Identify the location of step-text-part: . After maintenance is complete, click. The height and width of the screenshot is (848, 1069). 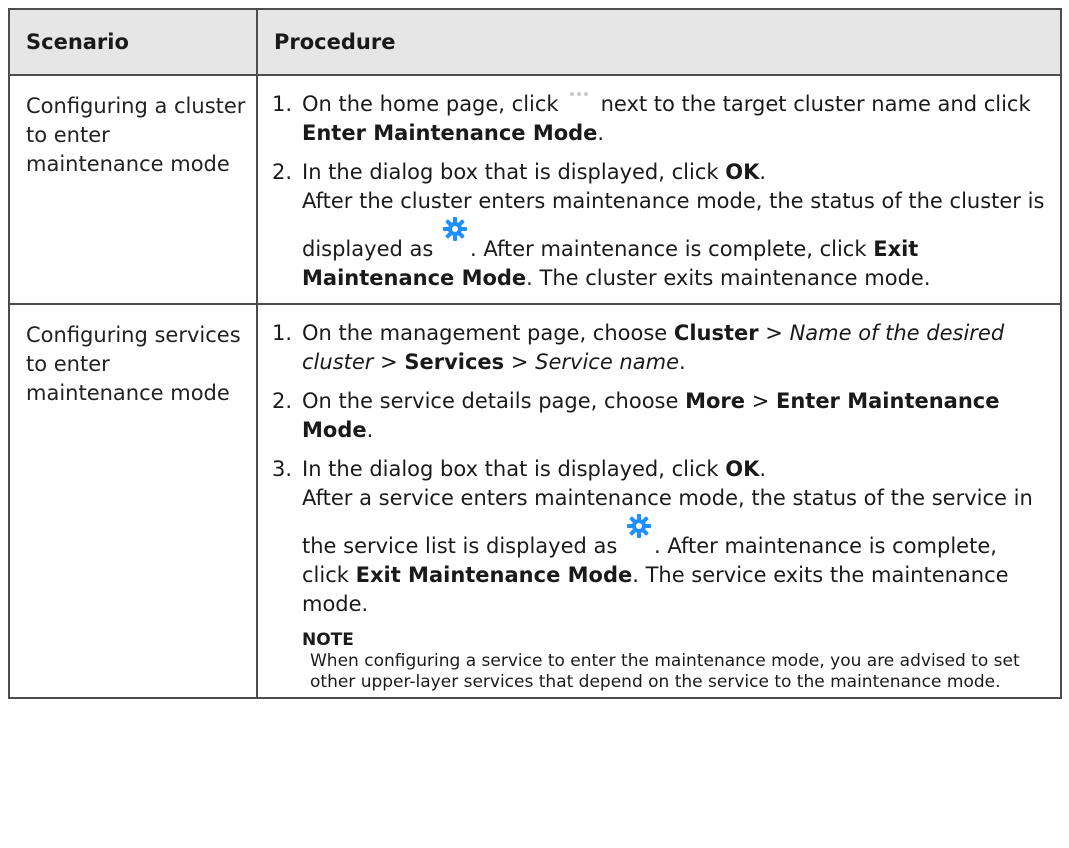
(668, 249).